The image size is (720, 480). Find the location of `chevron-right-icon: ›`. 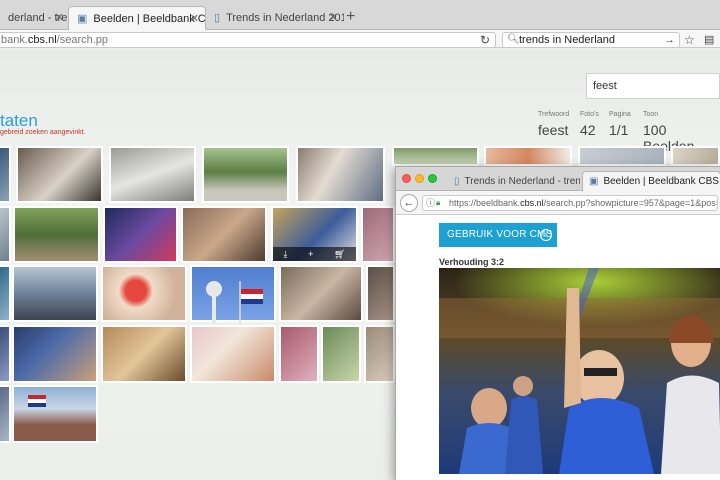

chevron-right-icon: › is located at coordinates (546, 235).